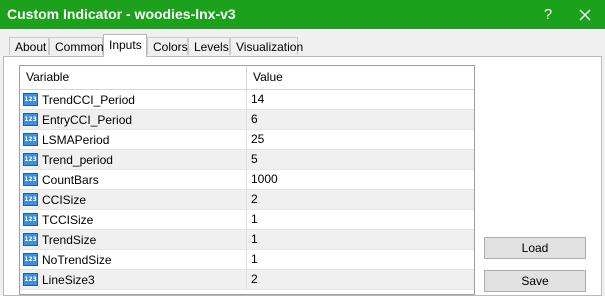 This screenshot has width=605, height=296. I want to click on close-button, so click(585, 14).